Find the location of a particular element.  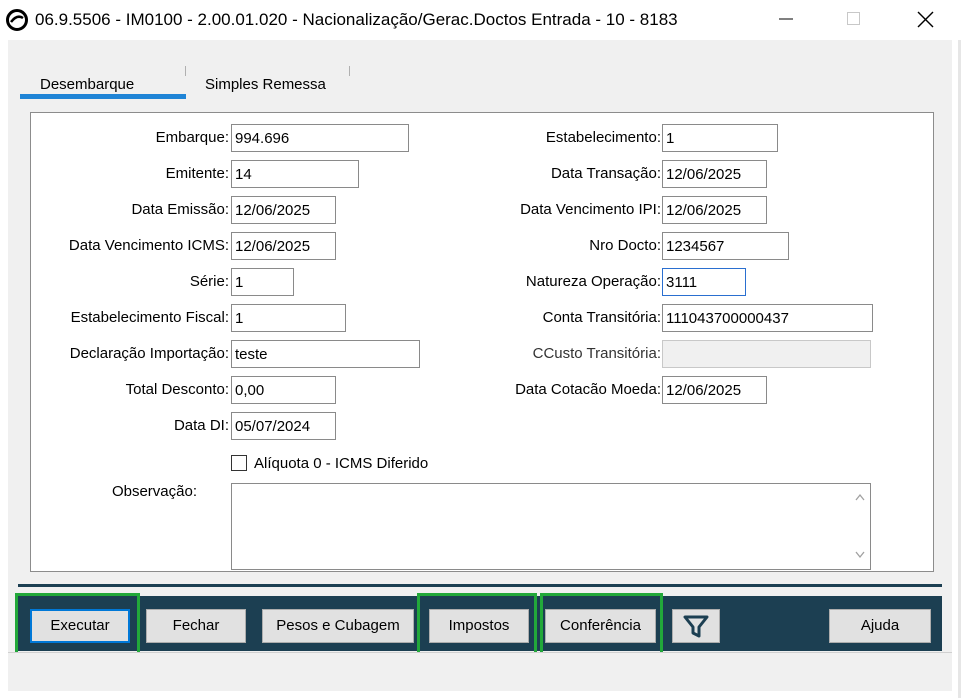

conta-transitoria-field is located at coordinates (767, 318).